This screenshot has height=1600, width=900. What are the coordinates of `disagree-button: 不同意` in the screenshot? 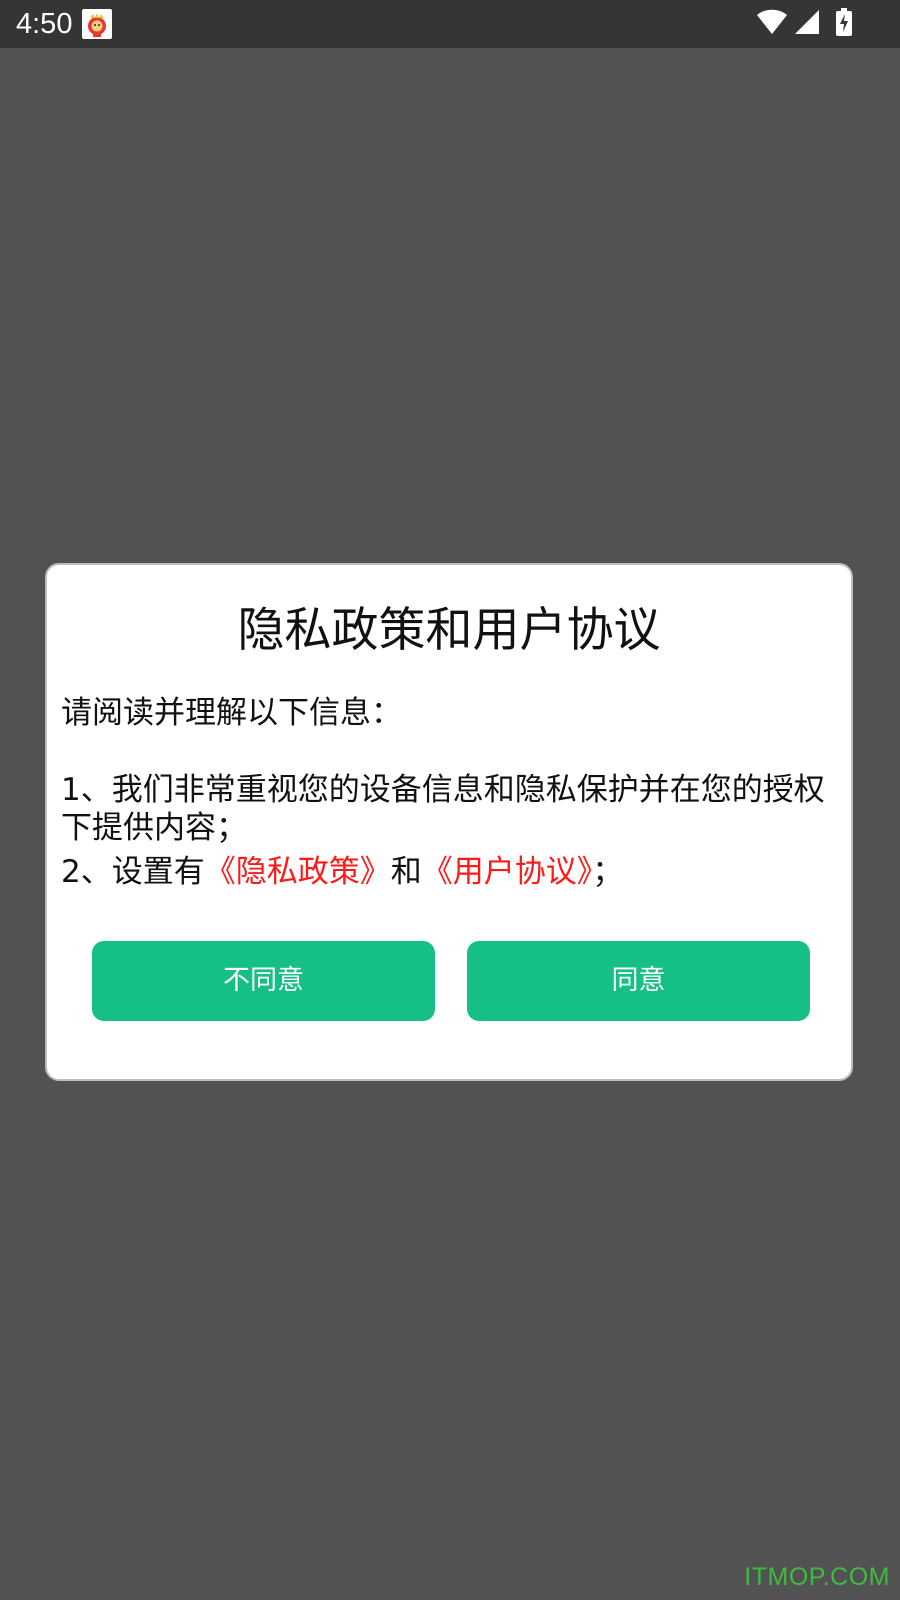 It's located at (263, 981).